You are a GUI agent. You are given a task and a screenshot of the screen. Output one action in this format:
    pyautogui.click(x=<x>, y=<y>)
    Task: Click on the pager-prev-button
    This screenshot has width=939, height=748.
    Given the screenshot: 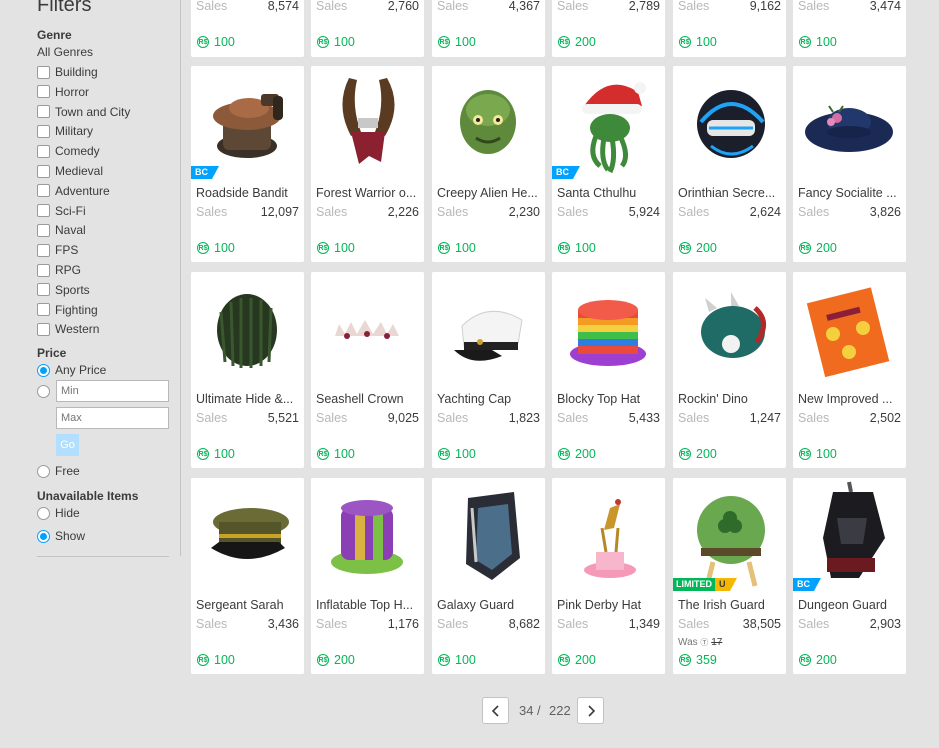 What is the action you would take?
    pyautogui.click(x=495, y=710)
    